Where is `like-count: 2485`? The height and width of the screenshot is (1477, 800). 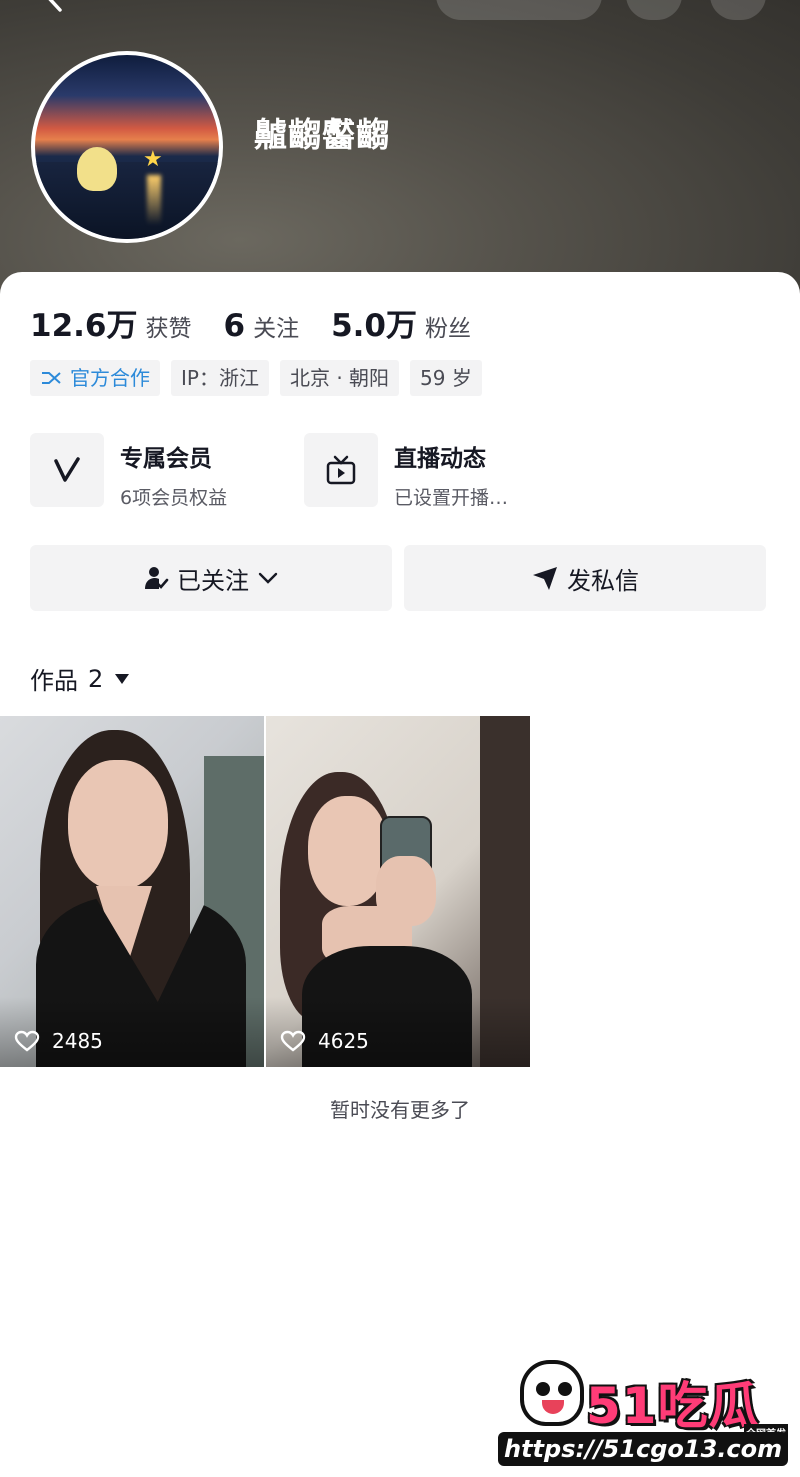 like-count: 2485 is located at coordinates (58, 1041).